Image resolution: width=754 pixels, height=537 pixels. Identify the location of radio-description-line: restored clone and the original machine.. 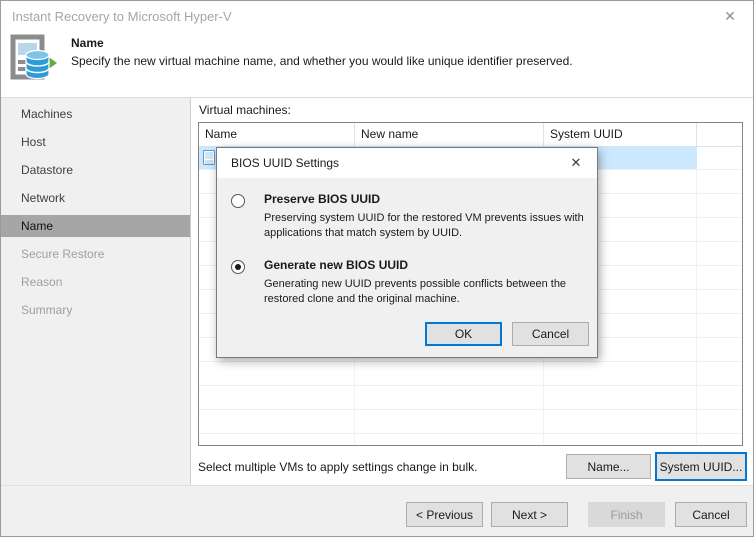
(362, 299).